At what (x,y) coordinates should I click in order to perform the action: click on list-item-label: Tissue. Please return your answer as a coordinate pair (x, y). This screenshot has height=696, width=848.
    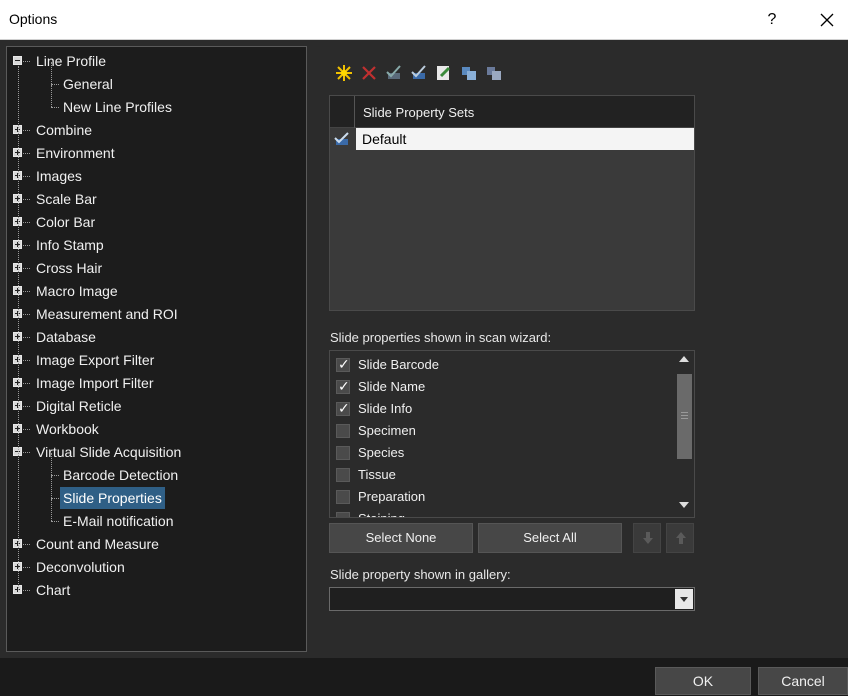
    Looking at the image, I should click on (377, 474).